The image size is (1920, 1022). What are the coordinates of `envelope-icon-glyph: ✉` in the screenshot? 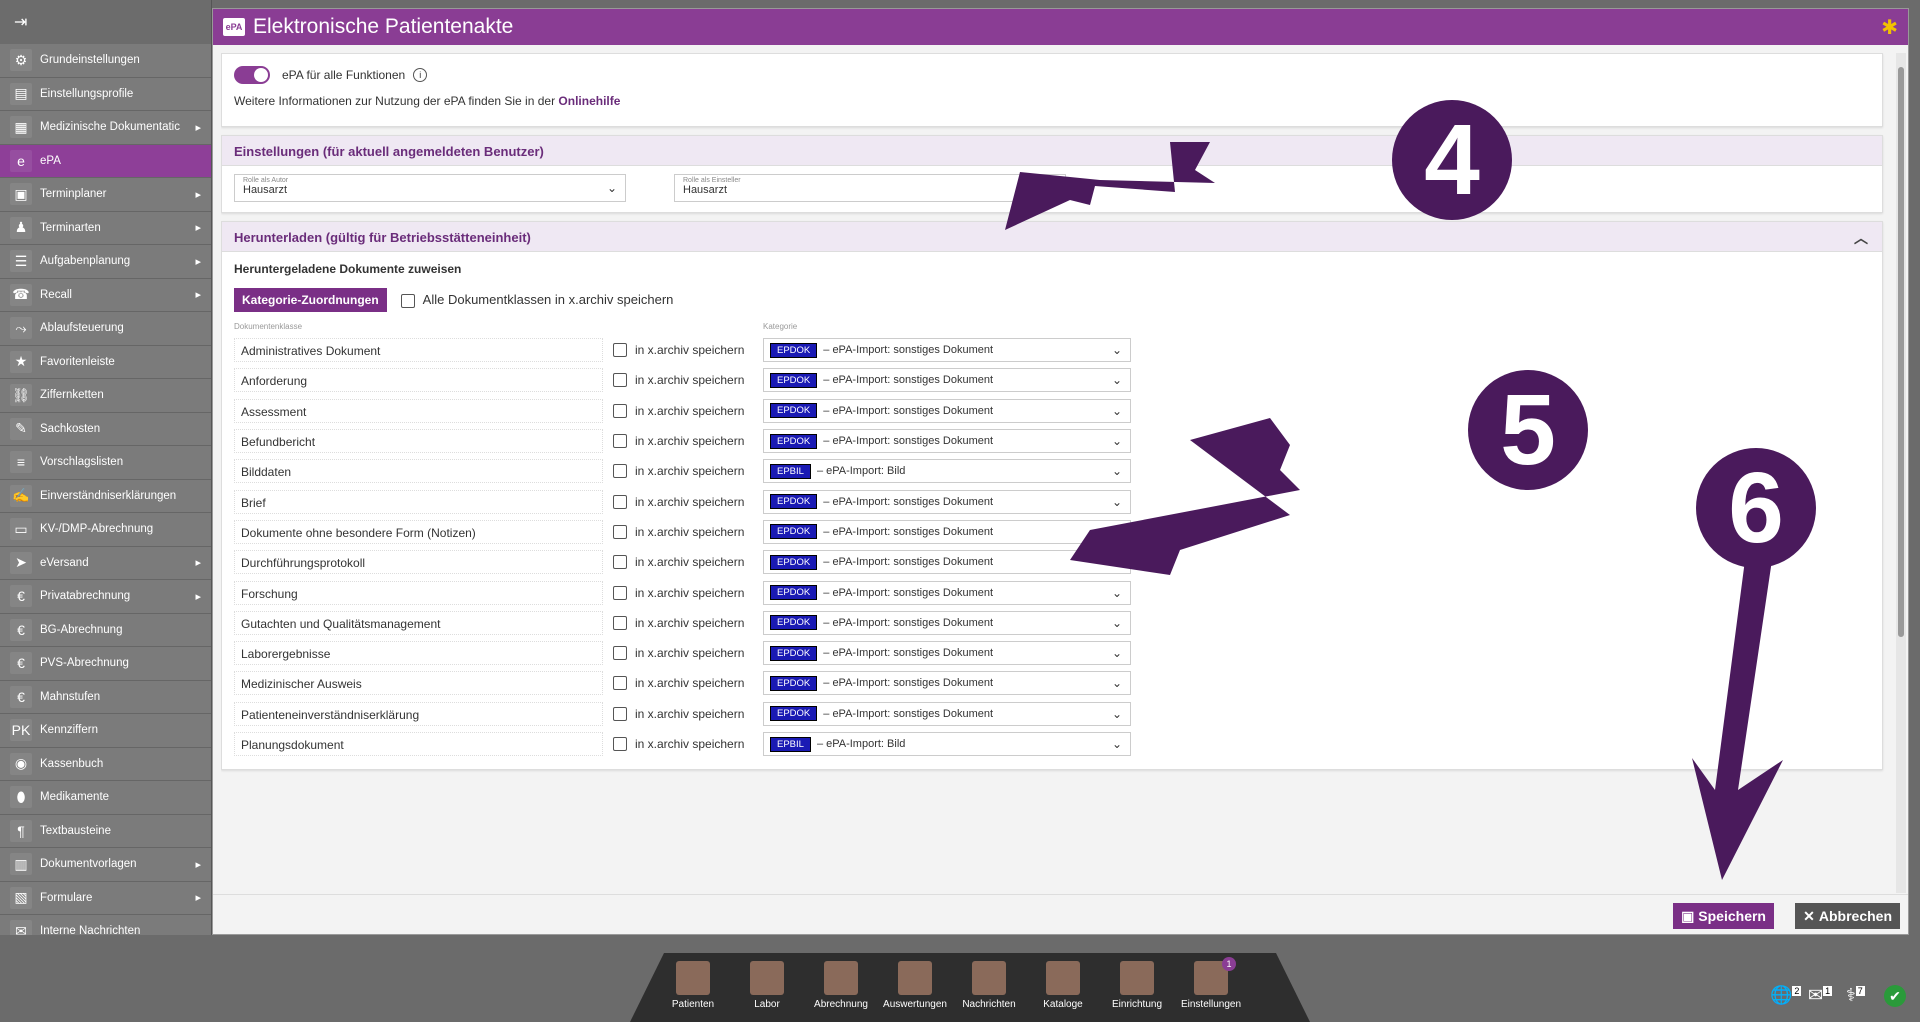 It's located at (1816, 995).